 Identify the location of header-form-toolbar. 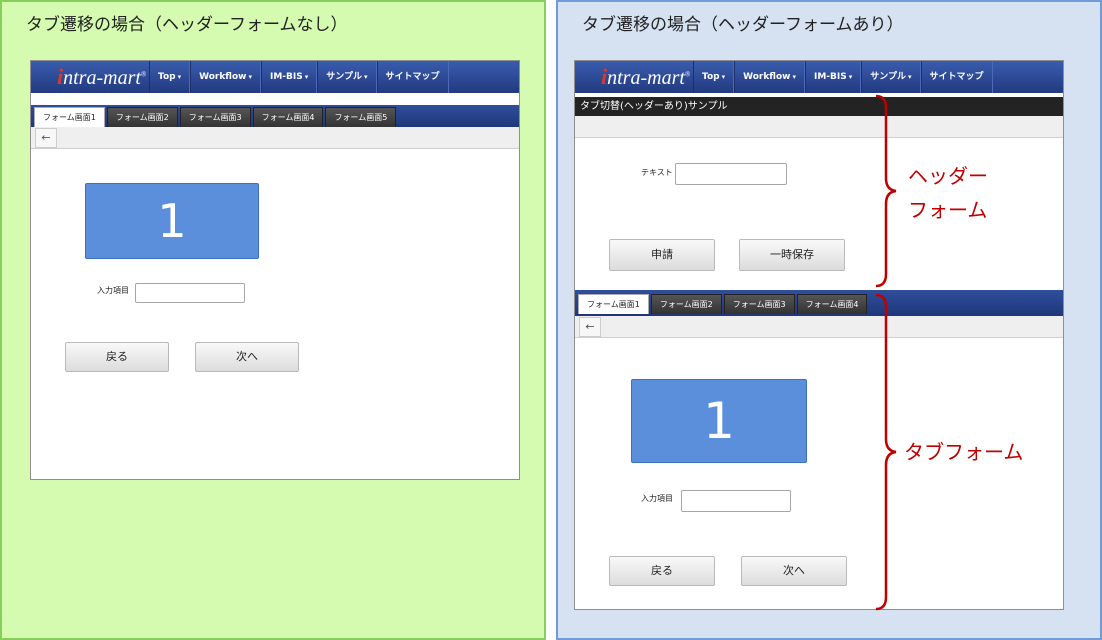
(819, 127).